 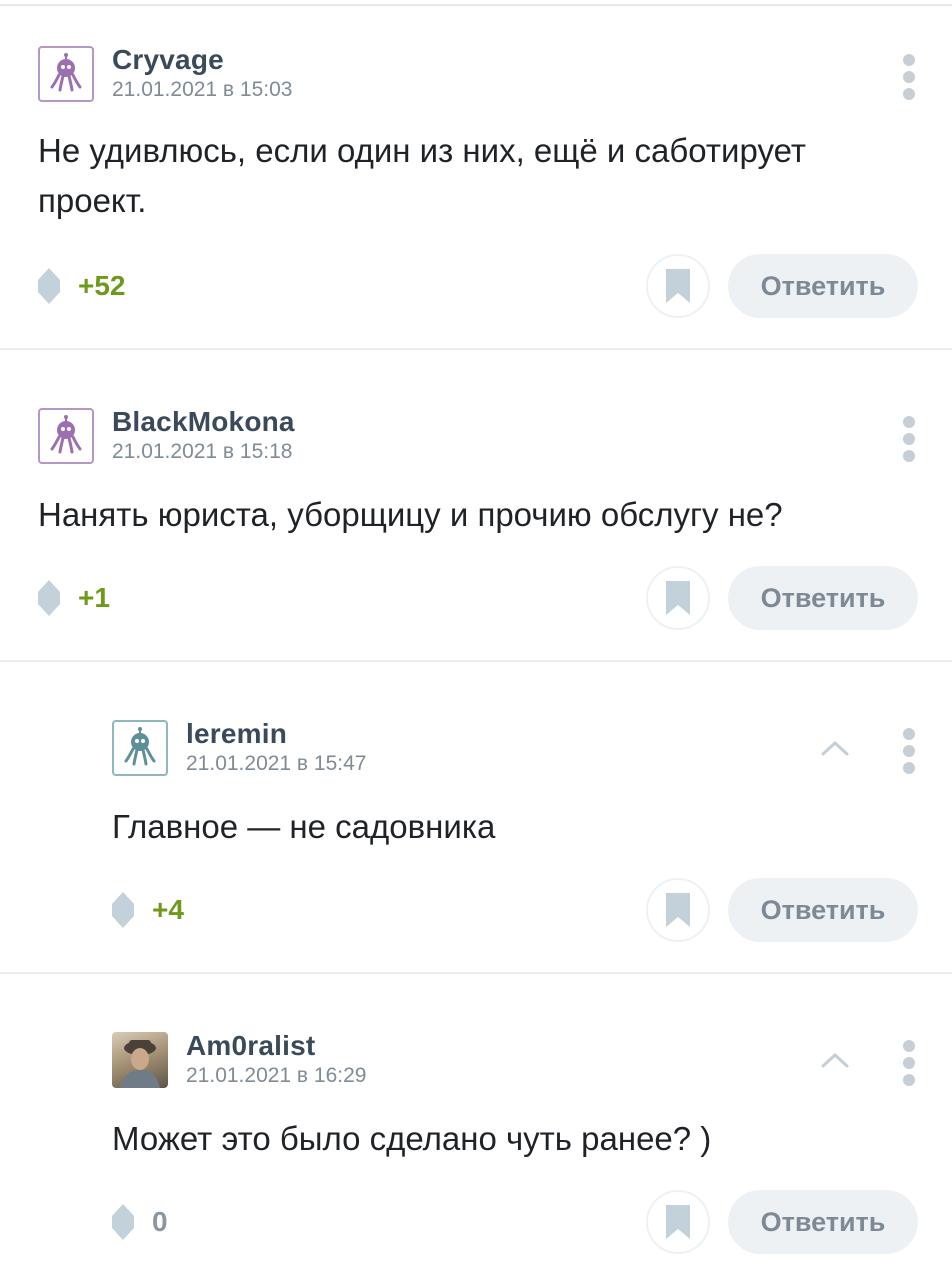 What do you see at coordinates (202, 90) in the screenshot?
I see `comment-date: 21.01.2021 в 15:03` at bounding box center [202, 90].